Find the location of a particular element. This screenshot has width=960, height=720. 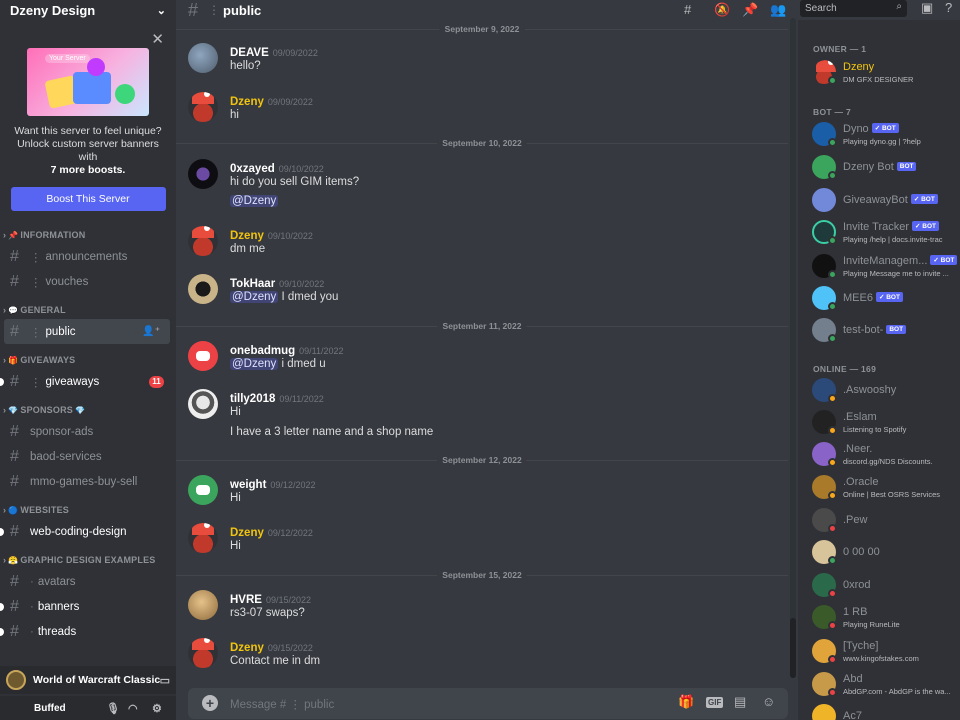

mute-bell-icon: 🔕 is located at coordinates (722, 10).